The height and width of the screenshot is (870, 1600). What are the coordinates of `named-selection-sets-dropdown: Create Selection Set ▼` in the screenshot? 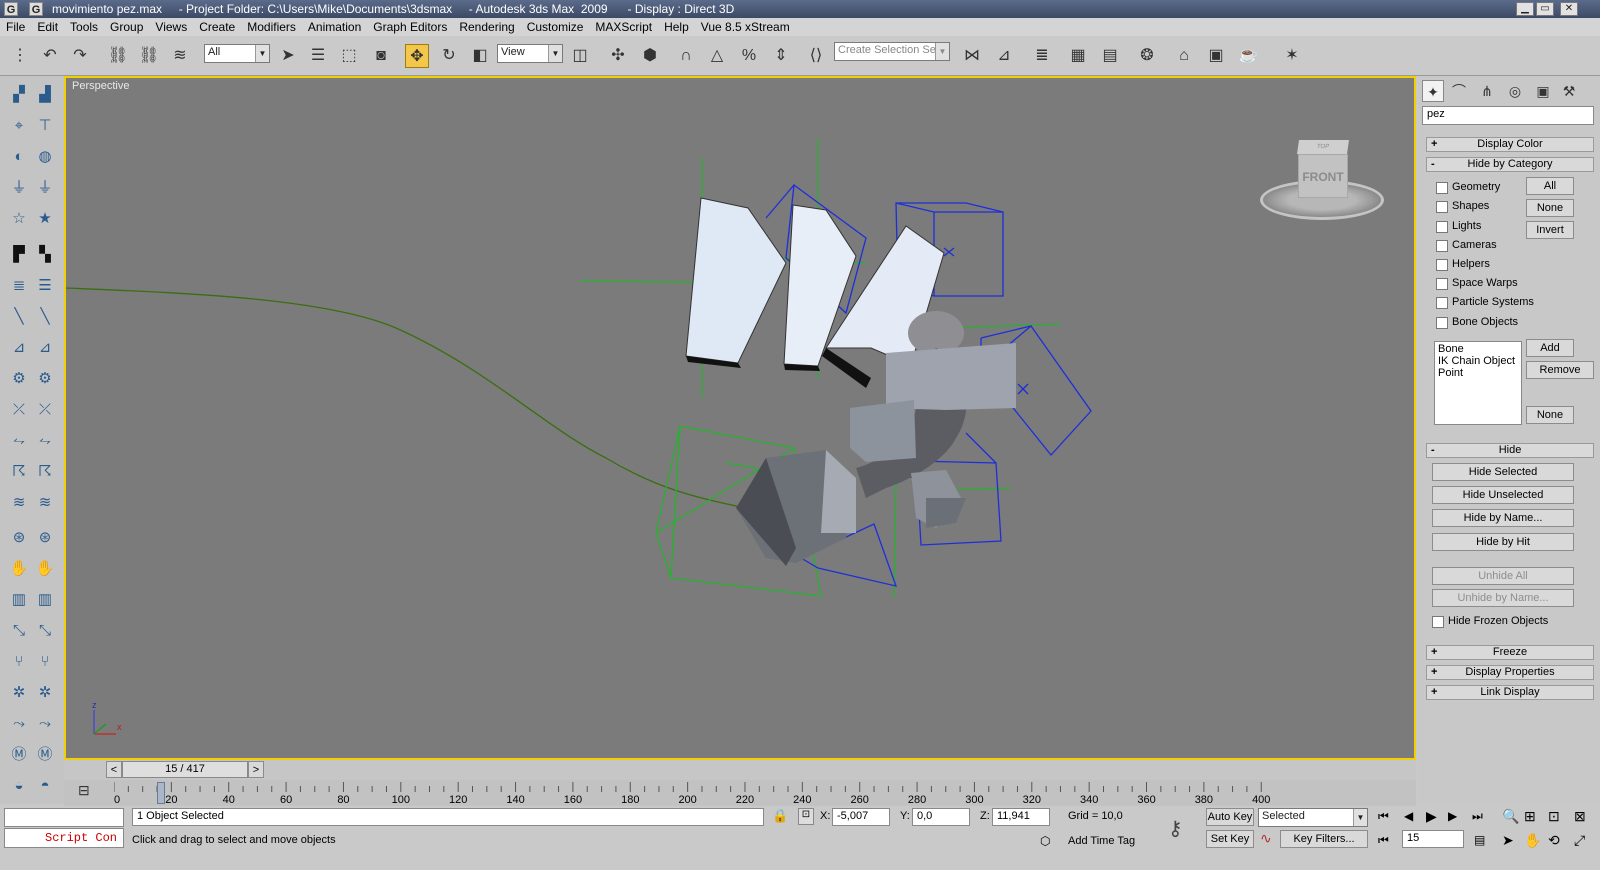 It's located at (892, 51).